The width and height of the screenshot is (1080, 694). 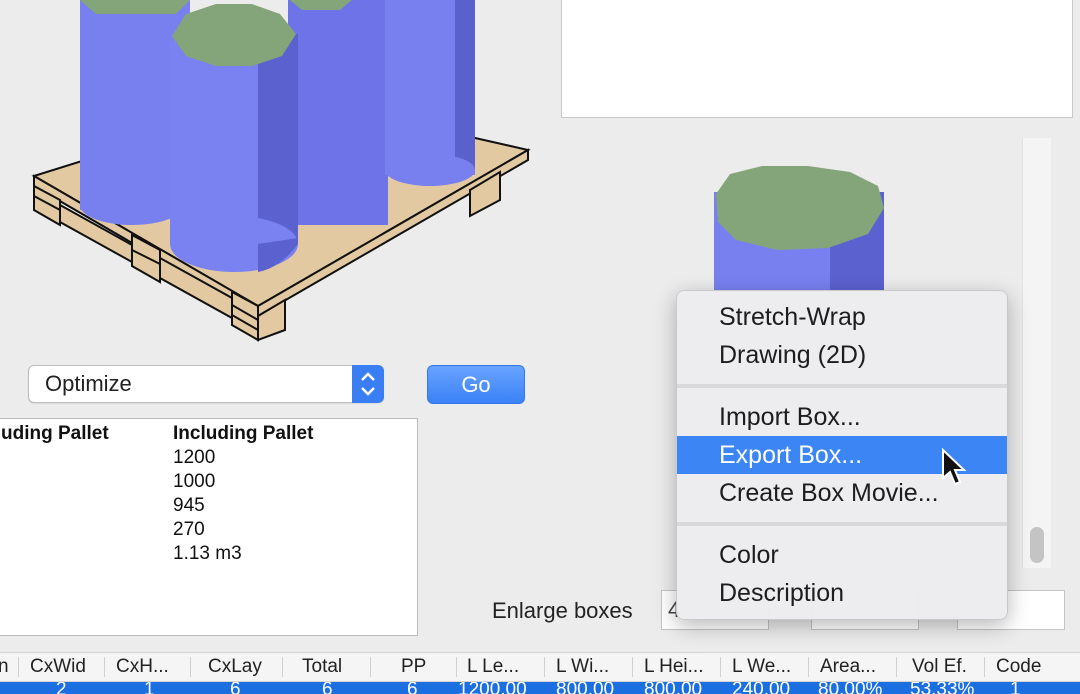 I want to click on summary-value: 270, so click(x=189, y=529).